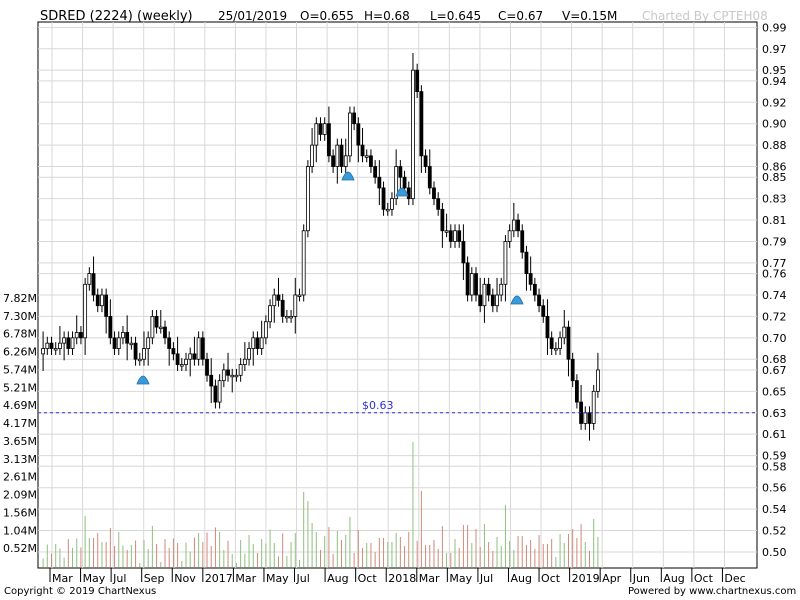 This screenshot has height=600, width=800. Describe the element at coordinates (20, 459) in the screenshot. I see `volume-tick-label: 3.13M` at that location.